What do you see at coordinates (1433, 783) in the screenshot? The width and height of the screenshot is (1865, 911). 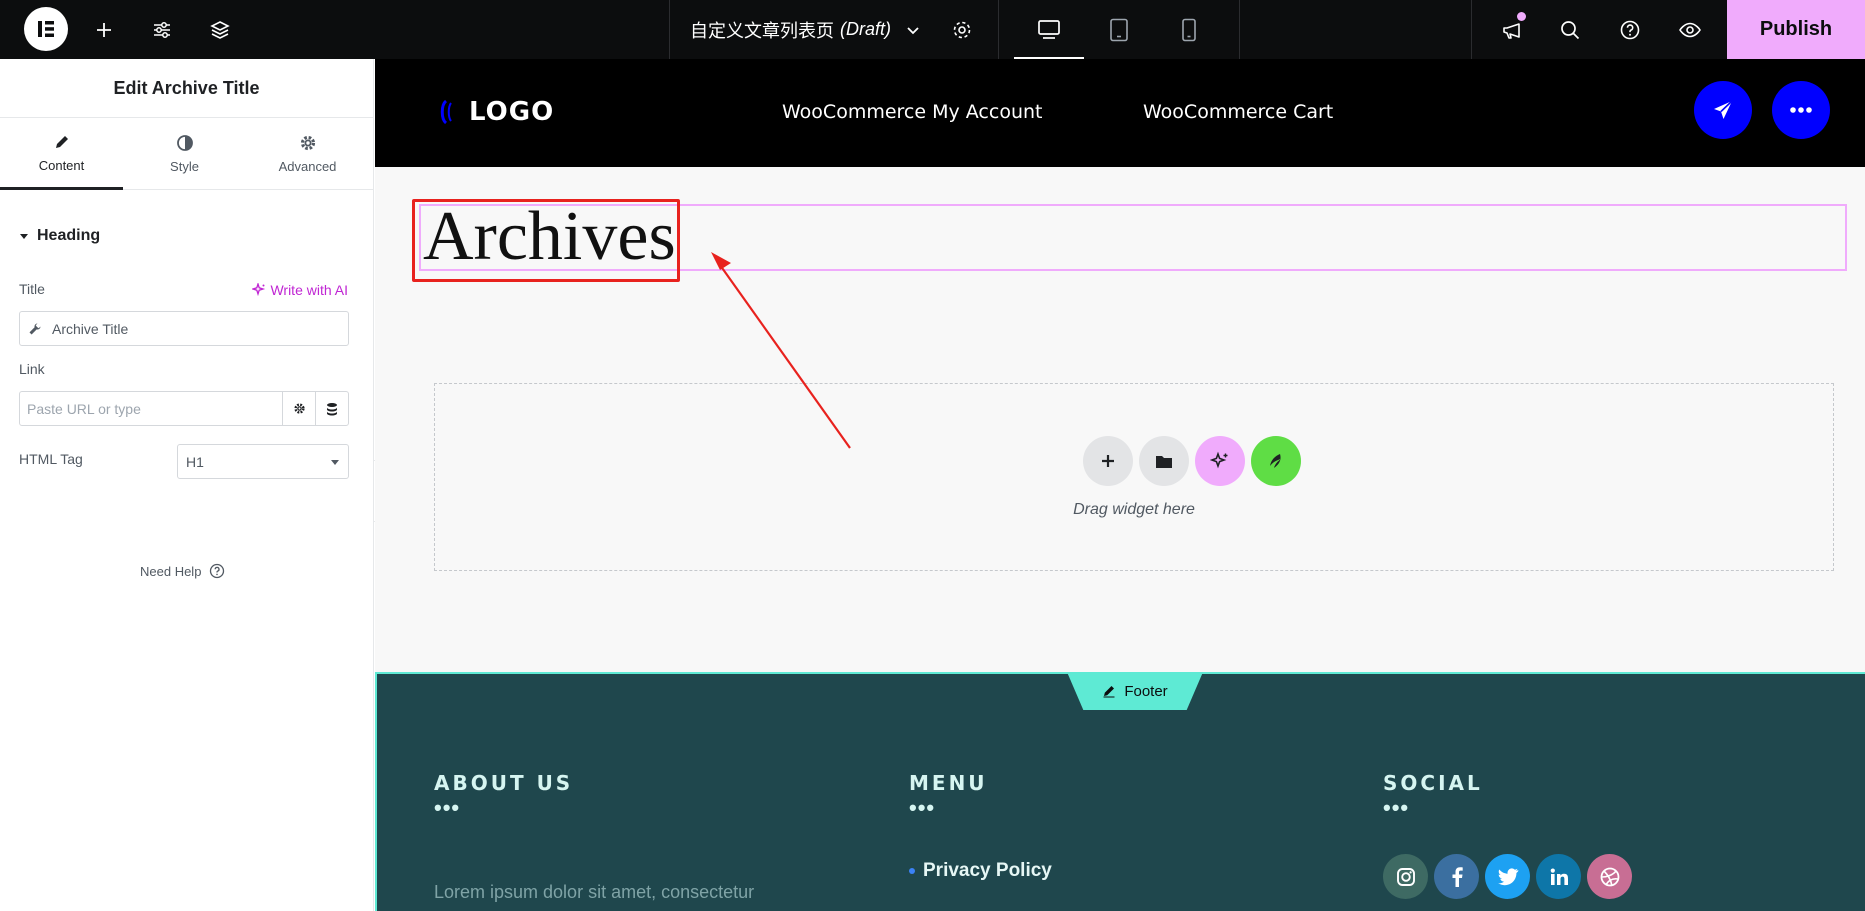 I see `footer-social-title: SOCIAL` at bounding box center [1433, 783].